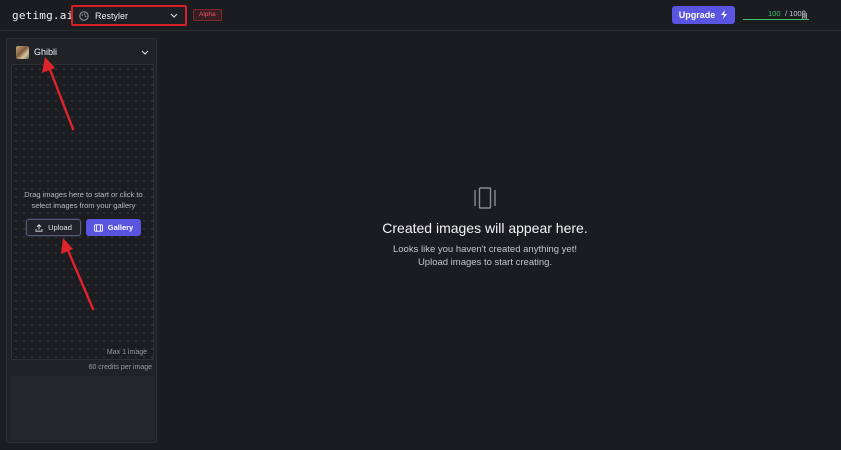  What do you see at coordinates (42, 15) in the screenshot?
I see `logo: getimg.ai` at bounding box center [42, 15].